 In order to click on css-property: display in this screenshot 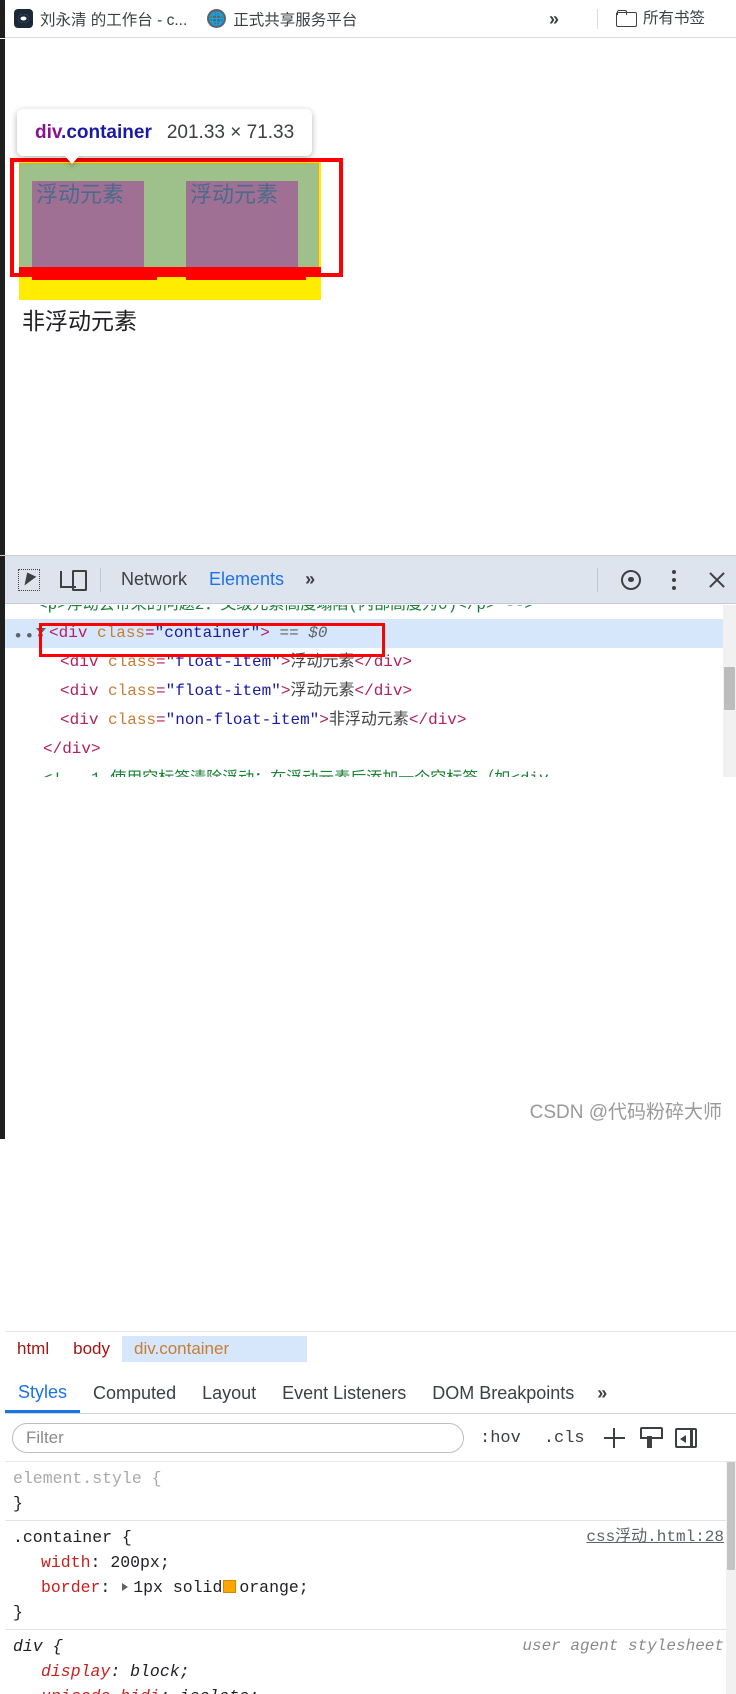, I will do `click(76, 1671)`.